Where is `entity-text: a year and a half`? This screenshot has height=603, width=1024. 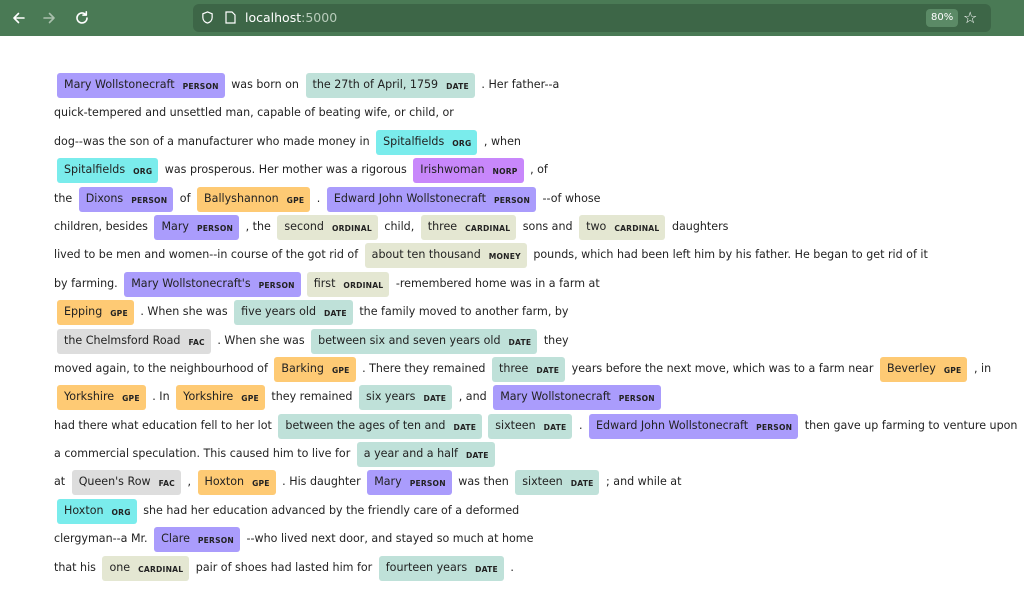 entity-text: a year and a half is located at coordinates (410, 454).